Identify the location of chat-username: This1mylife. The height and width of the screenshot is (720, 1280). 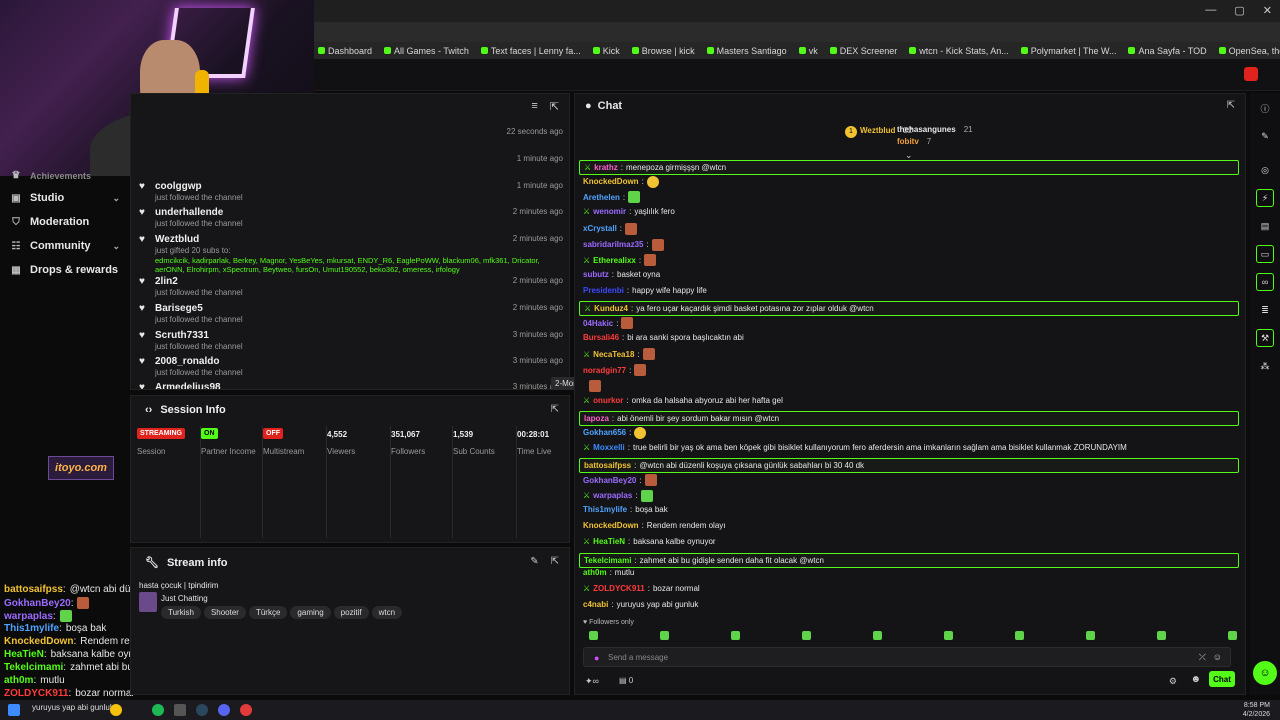
(605, 509).